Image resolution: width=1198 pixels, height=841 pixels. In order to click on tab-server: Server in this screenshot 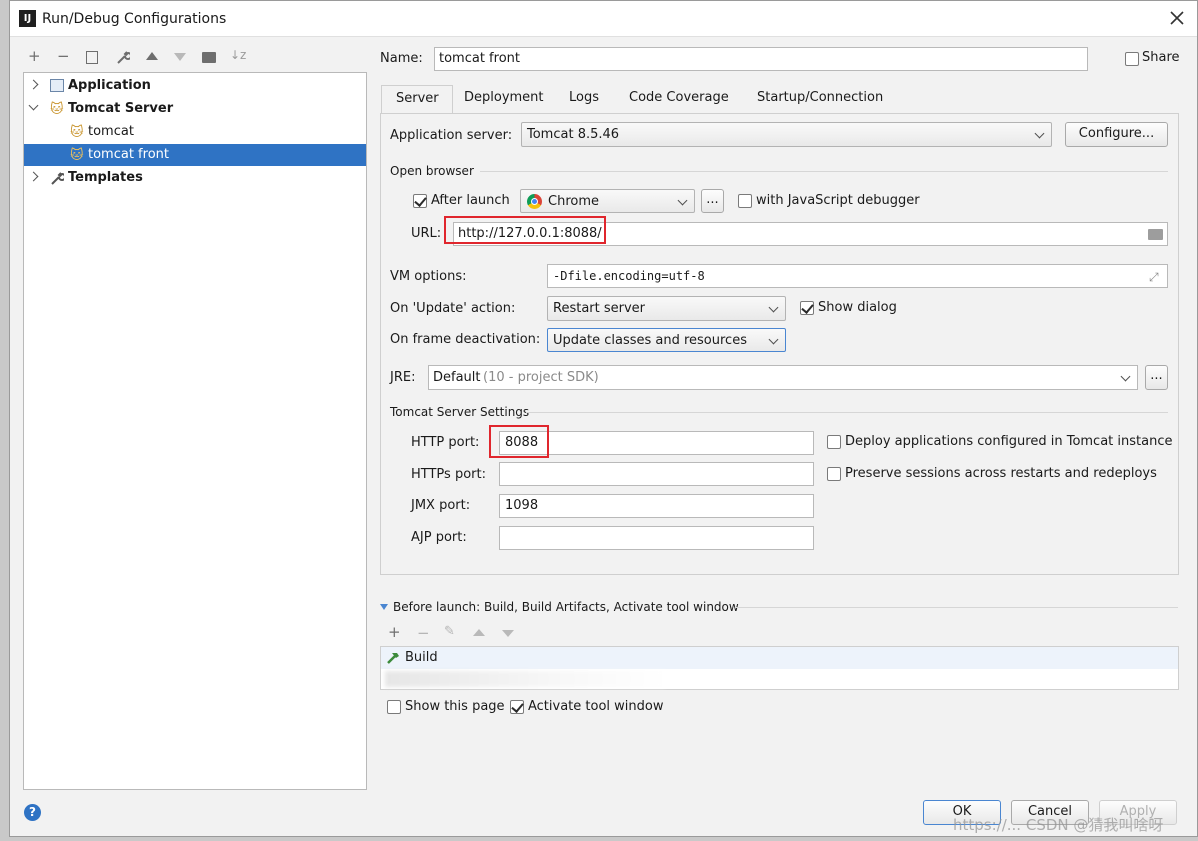, I will do `click(417, 99)`.